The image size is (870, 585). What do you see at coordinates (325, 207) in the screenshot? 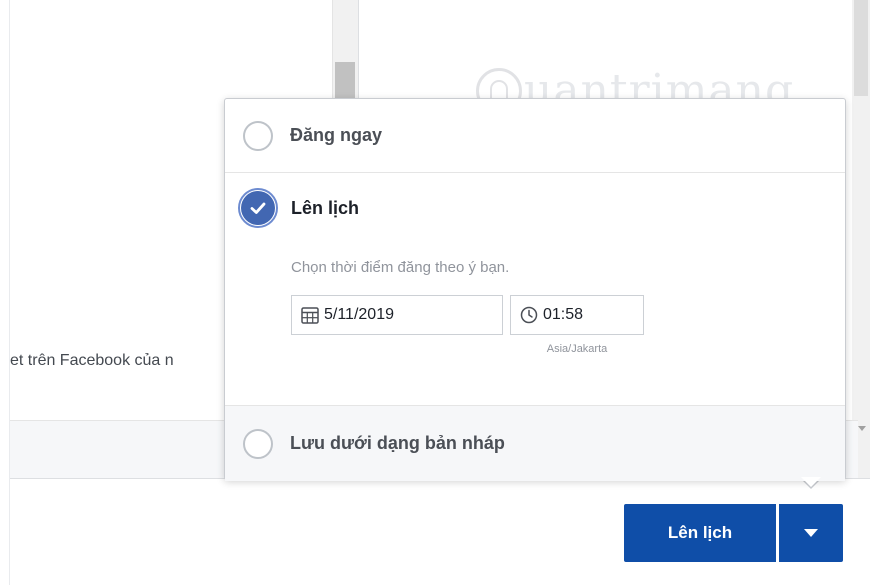
I see `option-schedule-label: Lên lịch` at bounding box center [325, 207].